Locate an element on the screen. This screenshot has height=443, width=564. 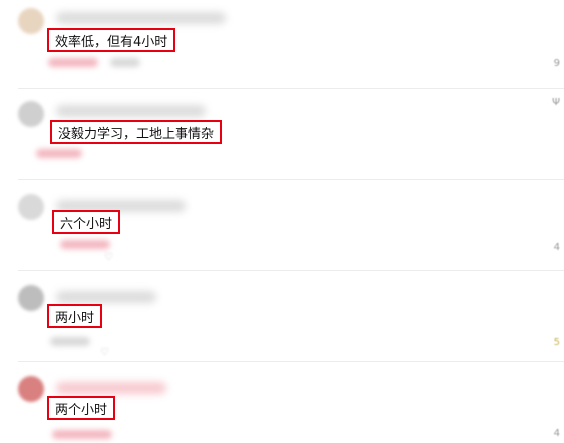
comment-text: 六个小时 is located at coordinates (86, 222).